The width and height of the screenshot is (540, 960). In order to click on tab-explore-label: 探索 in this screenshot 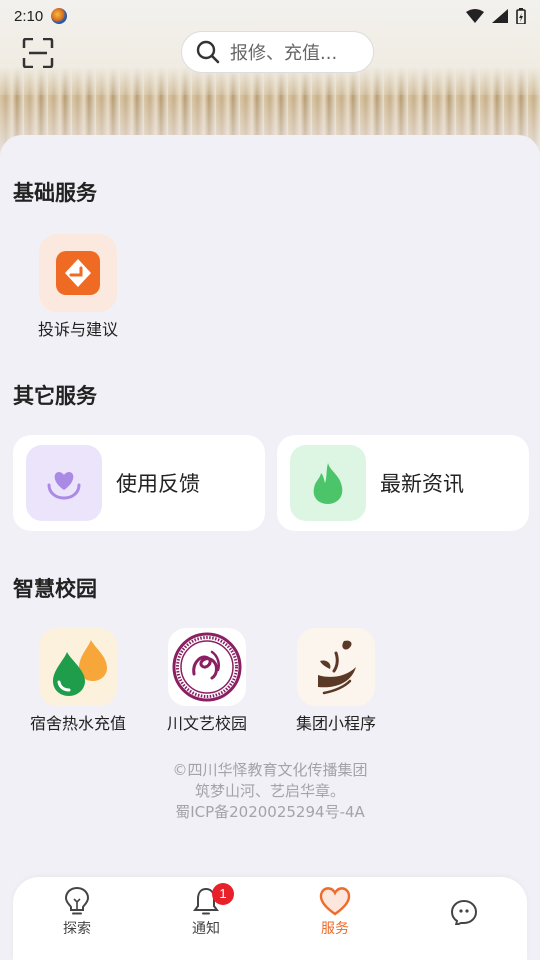, I will do `click(77, 929)`.